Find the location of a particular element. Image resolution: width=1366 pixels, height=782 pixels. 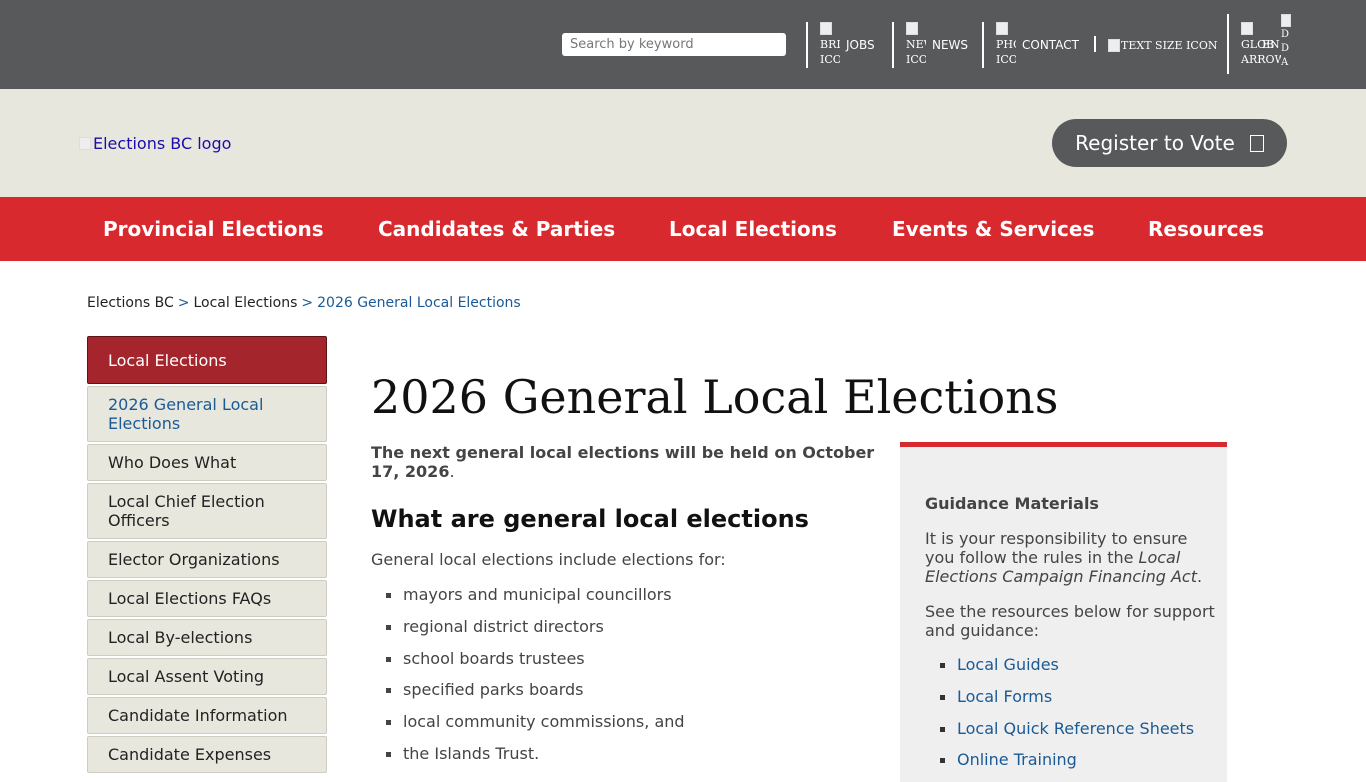

site-logo: Elections BC logo is located at coordinates (155, 143).